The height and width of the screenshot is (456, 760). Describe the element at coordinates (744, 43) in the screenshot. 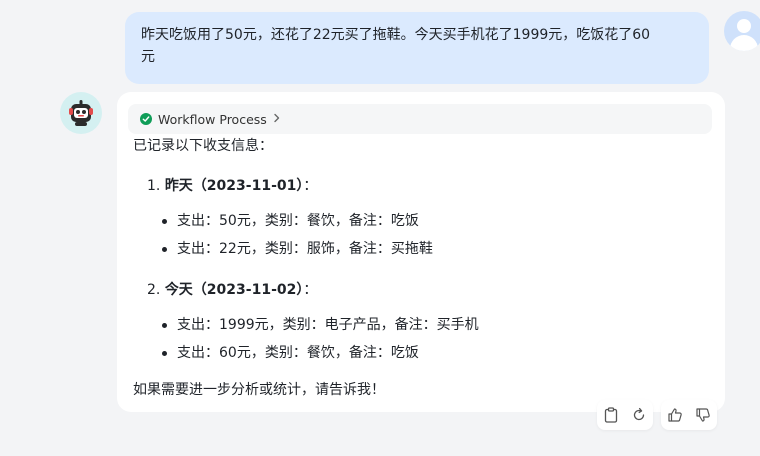

I see `user-avatar-body-icon` at that location.